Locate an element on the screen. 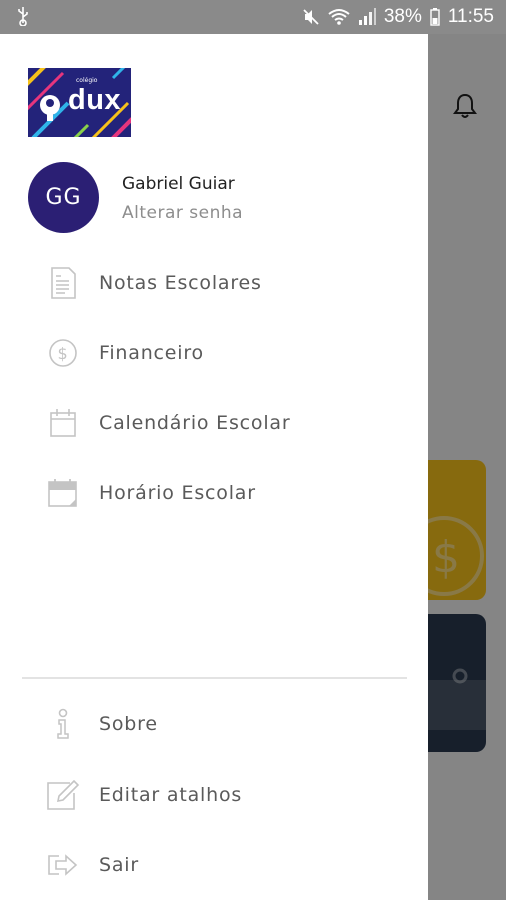 The width and height of the screenshot is (506, 900). menu-item-calendario-escolar: Calendário Escolar is located at coordinates (214, 423).